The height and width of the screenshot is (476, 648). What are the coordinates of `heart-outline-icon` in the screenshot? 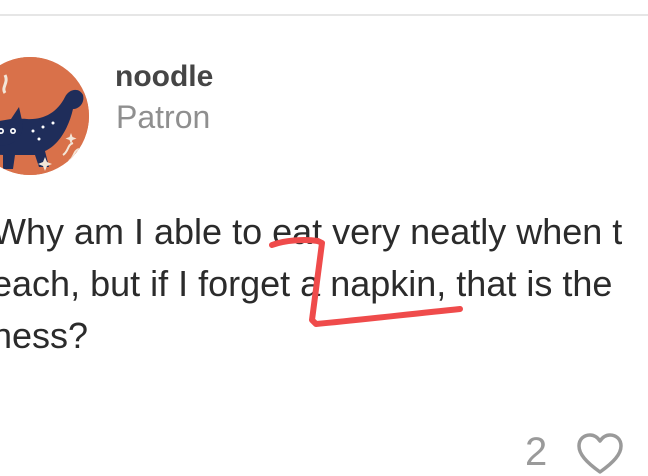 It's located at (600, 454).